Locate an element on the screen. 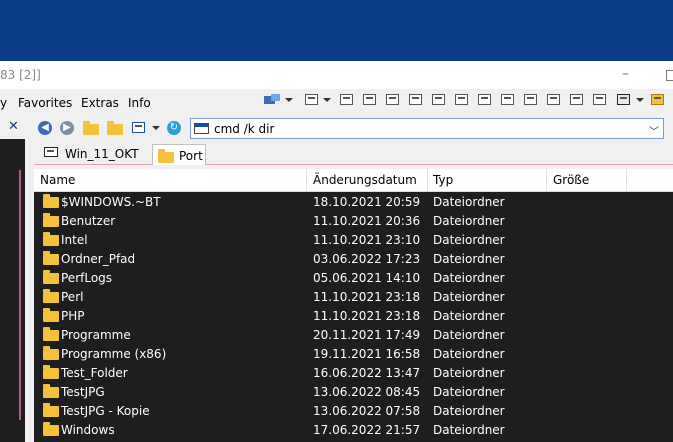 Image resolution: width=673 pixels, height=442 pixels. table-row: TestJPG 13.06.2022 08:45 Dateiordner is located at coordinates (353, 391).